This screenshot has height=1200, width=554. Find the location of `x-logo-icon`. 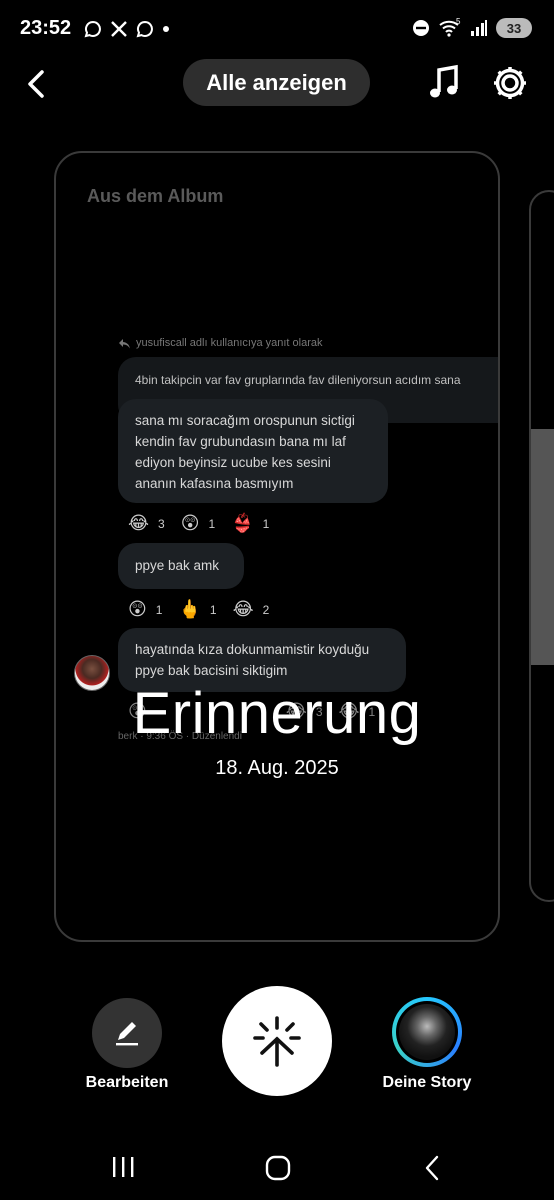

x-logo-icon is located at coordinates (119, 29).